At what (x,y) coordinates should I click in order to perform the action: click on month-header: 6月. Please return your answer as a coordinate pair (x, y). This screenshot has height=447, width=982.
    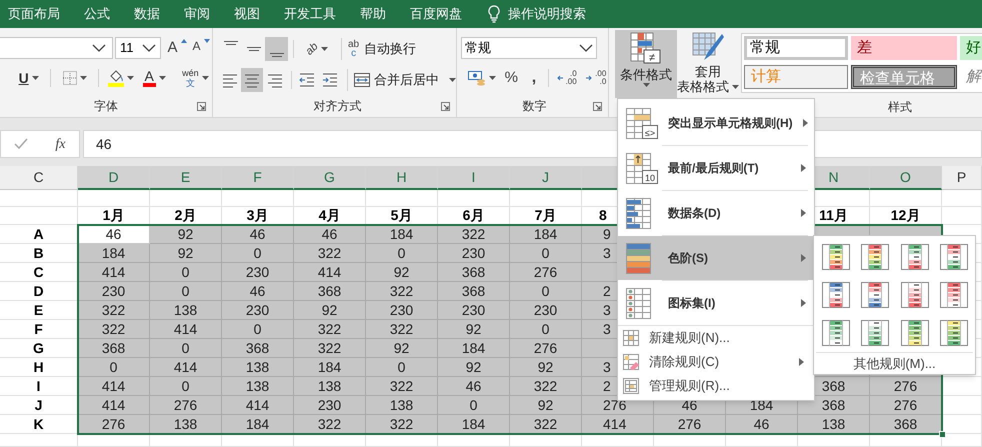
    Looking at the image, I should click on (474, 216).